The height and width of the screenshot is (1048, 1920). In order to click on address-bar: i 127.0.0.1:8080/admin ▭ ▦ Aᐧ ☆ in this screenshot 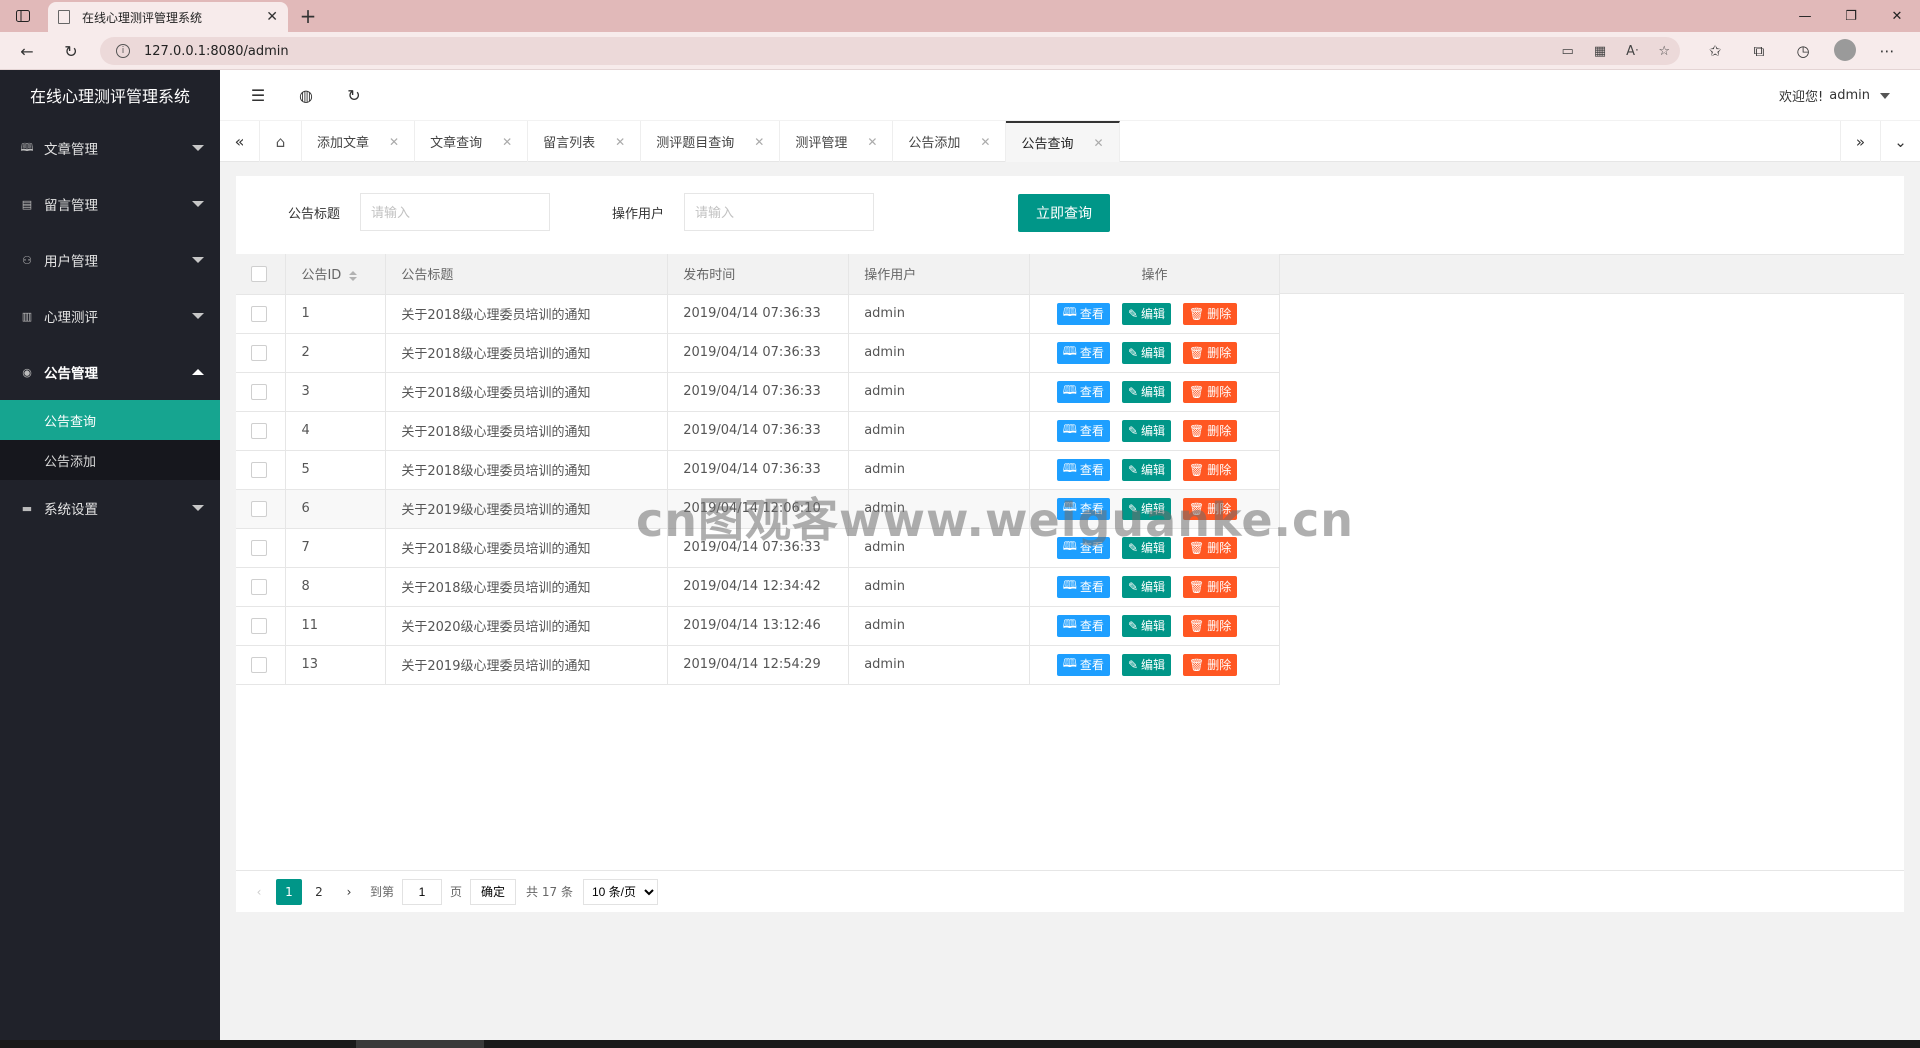, I will do `click(890, 51)`.